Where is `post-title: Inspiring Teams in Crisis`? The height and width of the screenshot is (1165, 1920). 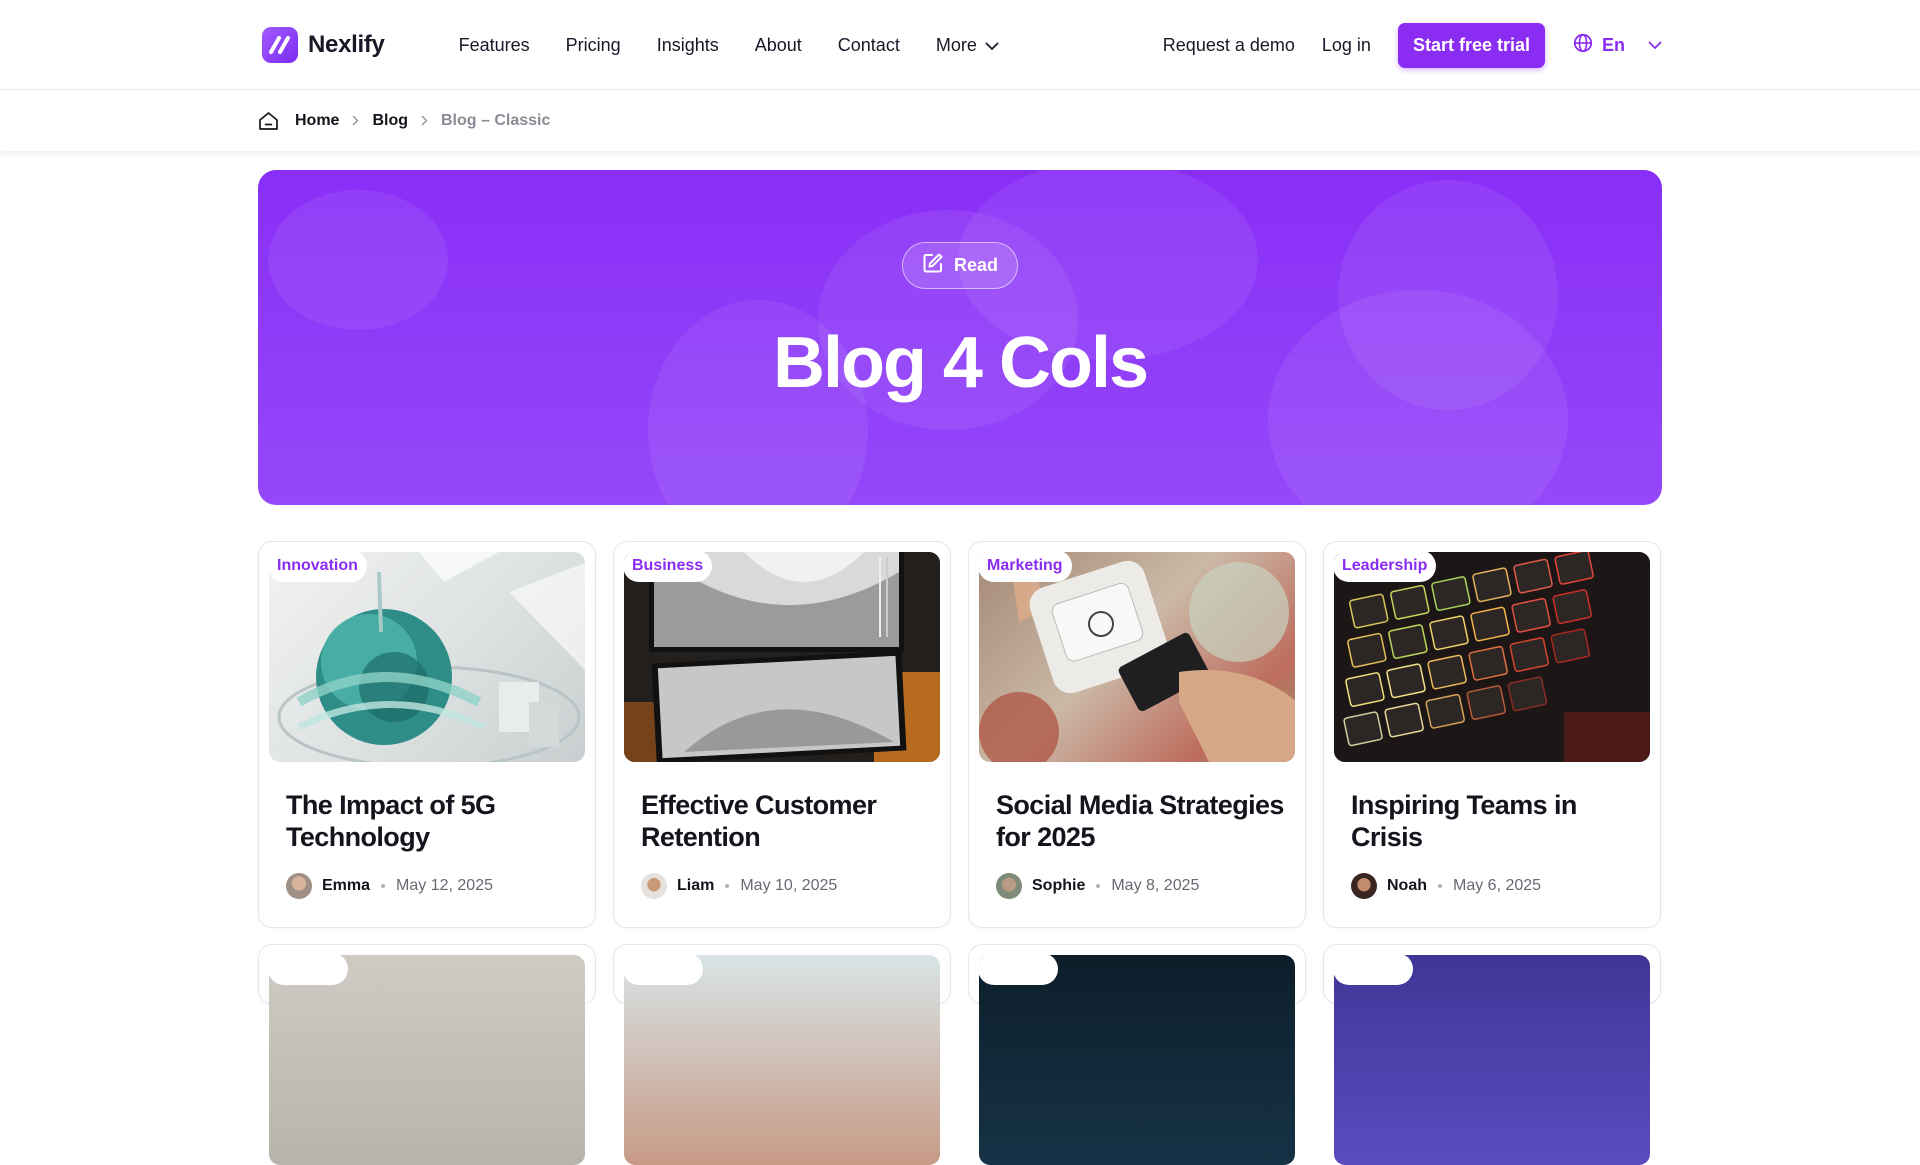
post-title: Inspiring Teams in Crisis is located at coordinates (1495, 821).